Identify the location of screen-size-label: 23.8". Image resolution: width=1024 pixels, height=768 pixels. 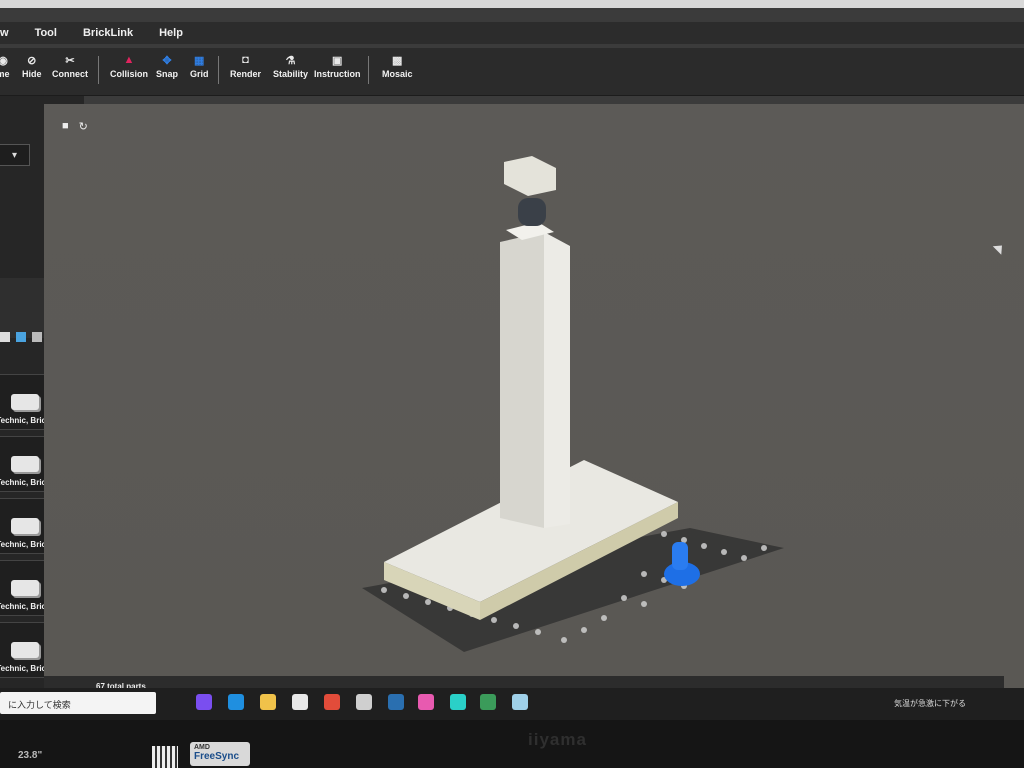
(30, 755).